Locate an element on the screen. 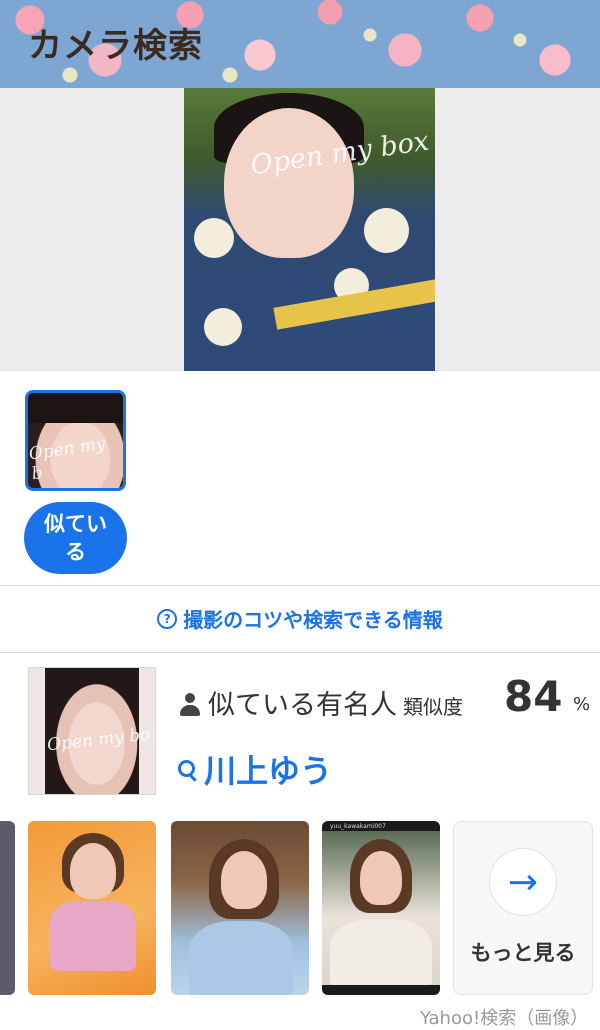 The height and width of the screenshot is (1030, 600). question-circle-icon: ? is located at coordinates (167, 618).